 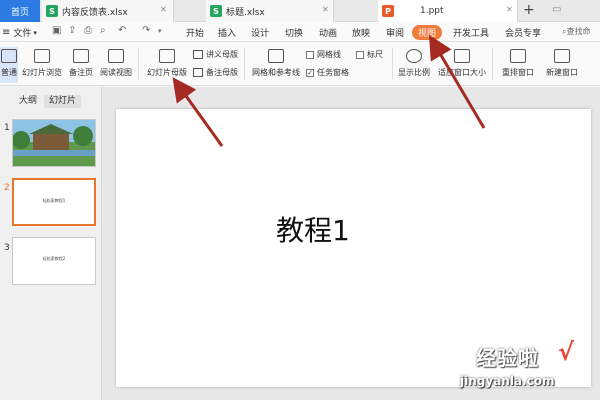 I want to click on watermark-title: 经验啦, so click(x=507, y=358).